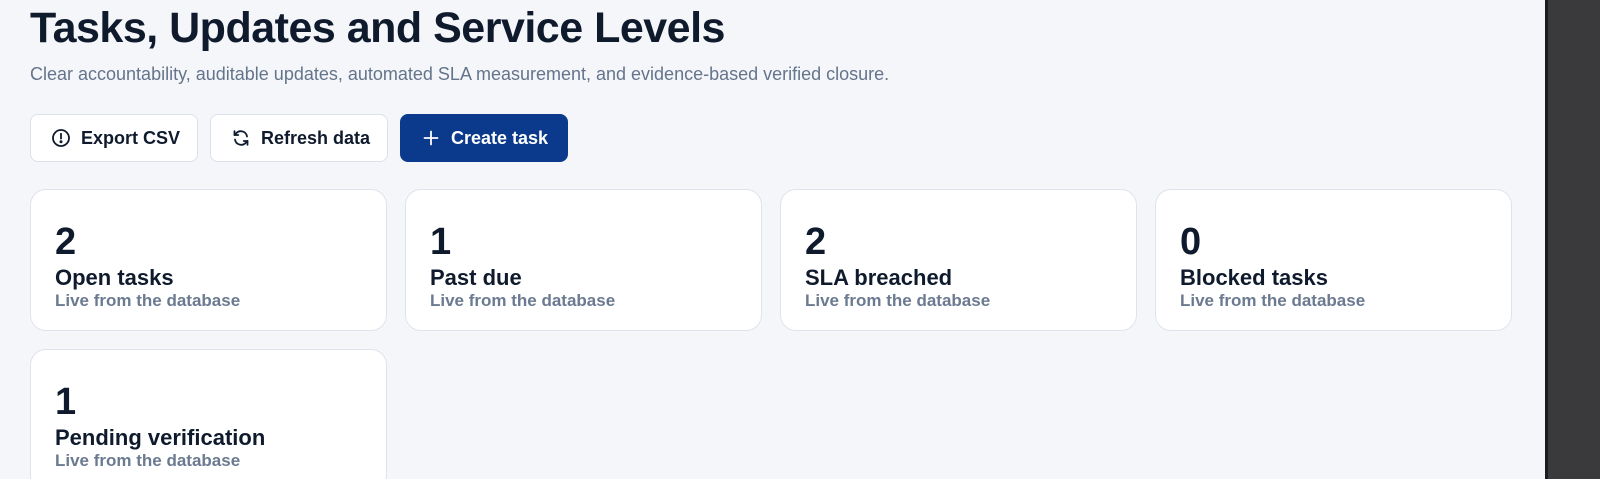  I want to click on stat-card-blocked-tasks: 0 Blocked tasks Live from the database, so click(1333, 260).